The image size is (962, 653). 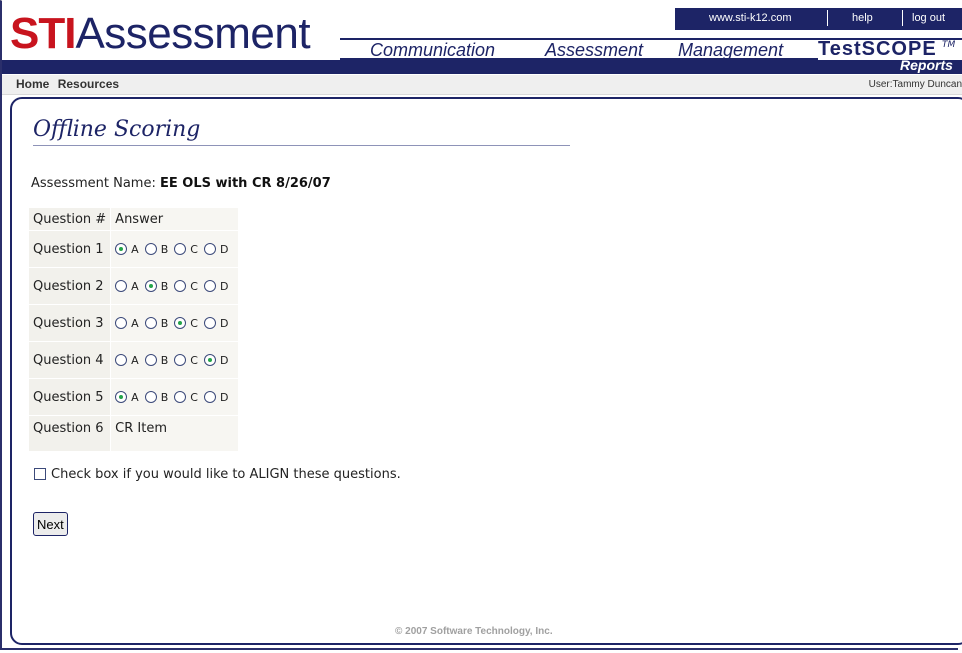 I want to click on next-button: Next, so click(x=50, y=524).